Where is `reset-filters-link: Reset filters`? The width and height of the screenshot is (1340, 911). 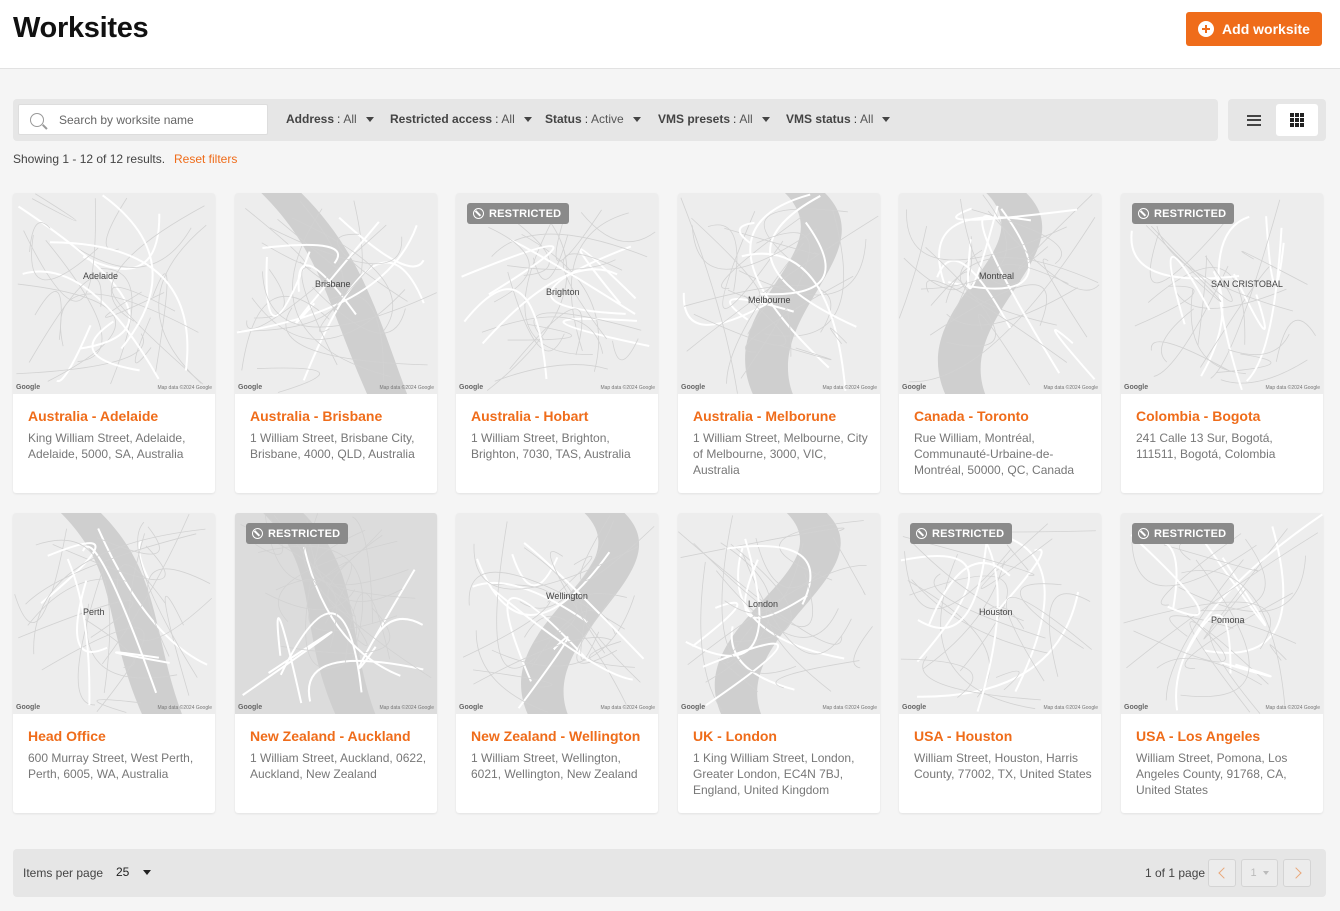
reset-filters-link: Reset filters is located at coordinates (205, 159).